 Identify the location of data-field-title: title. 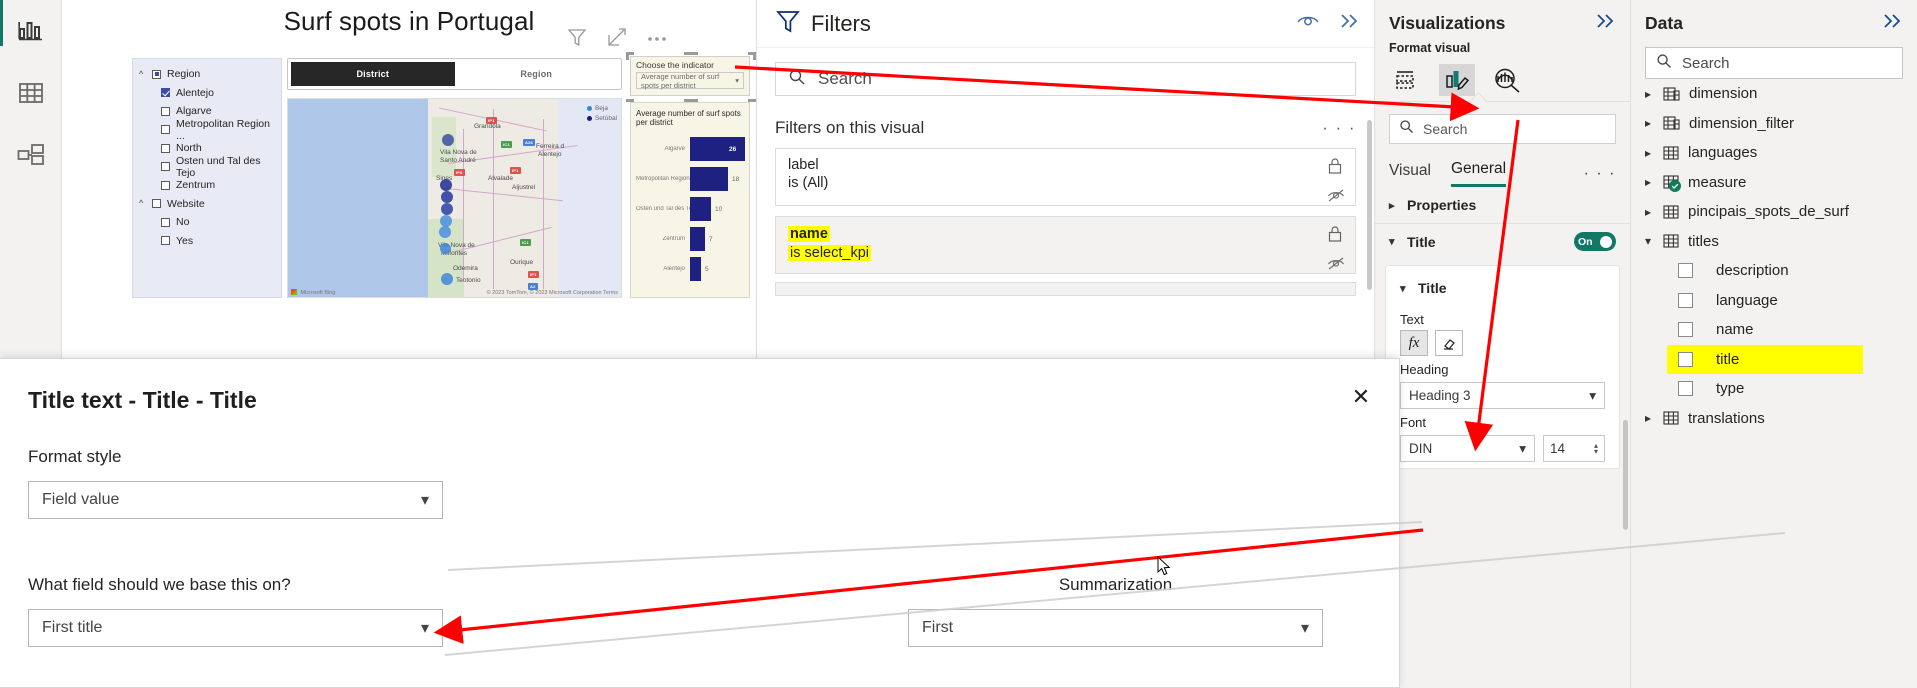
(1765, 359).